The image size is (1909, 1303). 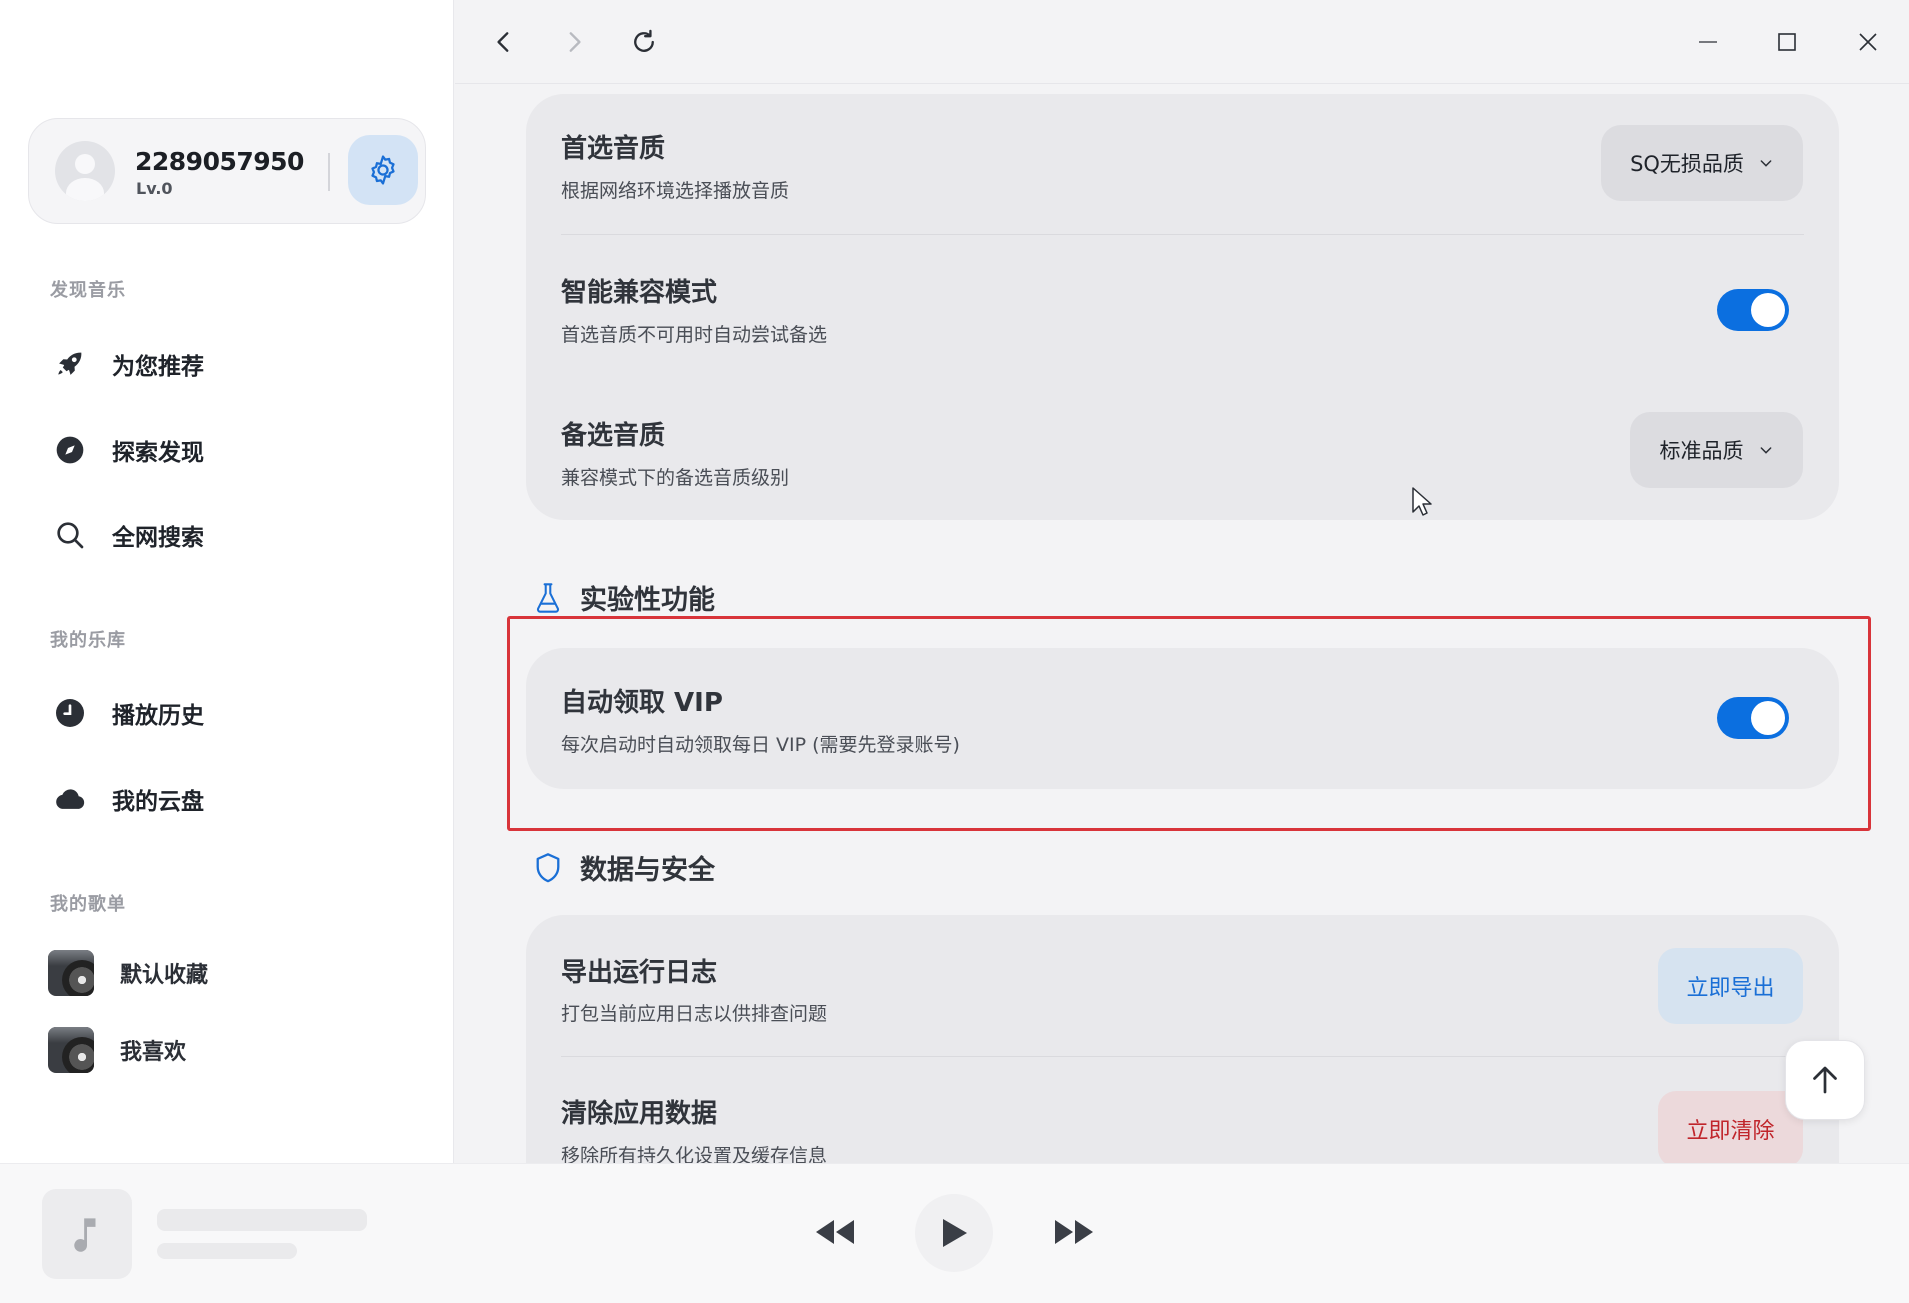 I want to click on dropdown-value: 标准品质, so click(x=1701, y=451).